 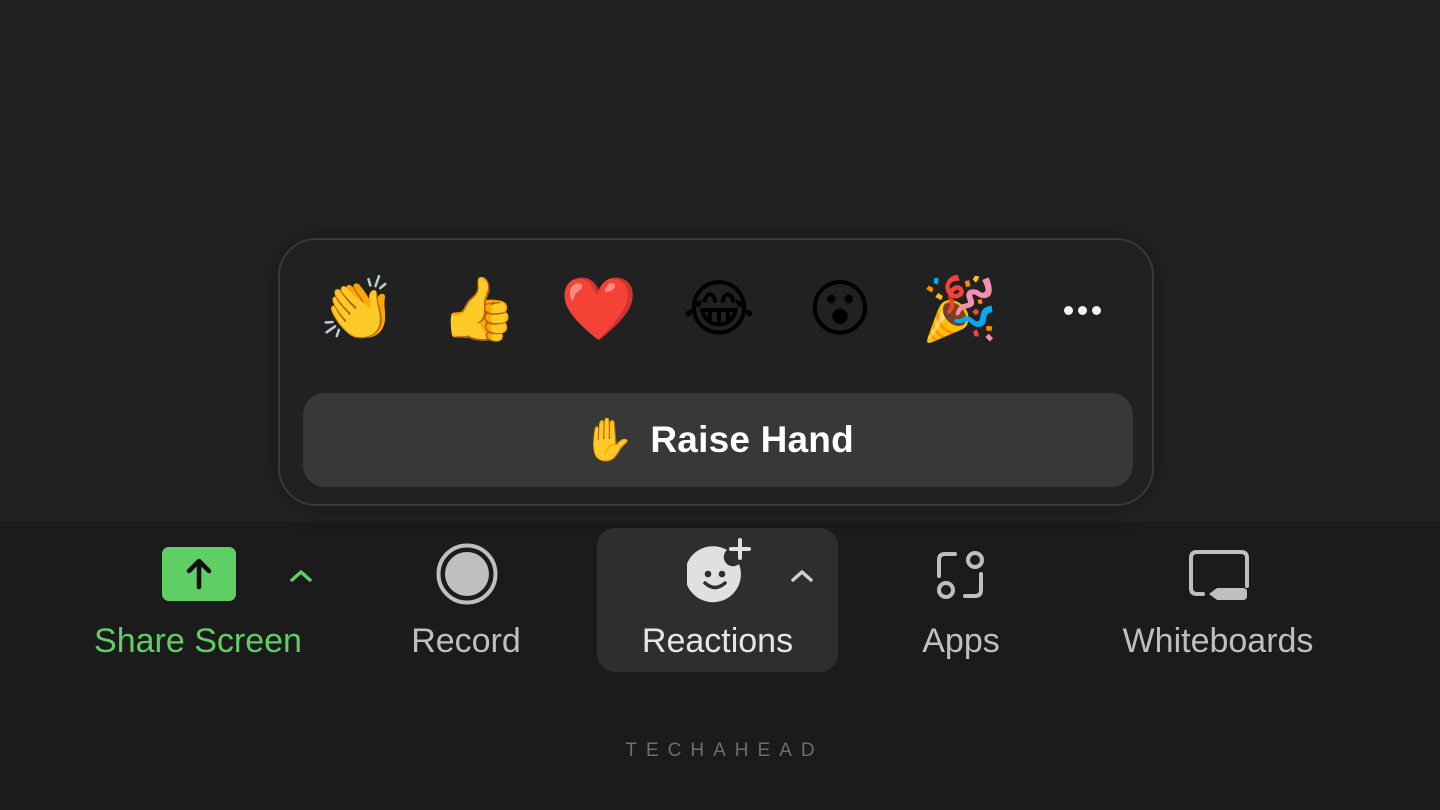 I want to click on share-screen-options-caret, so click(x=301, y=576).